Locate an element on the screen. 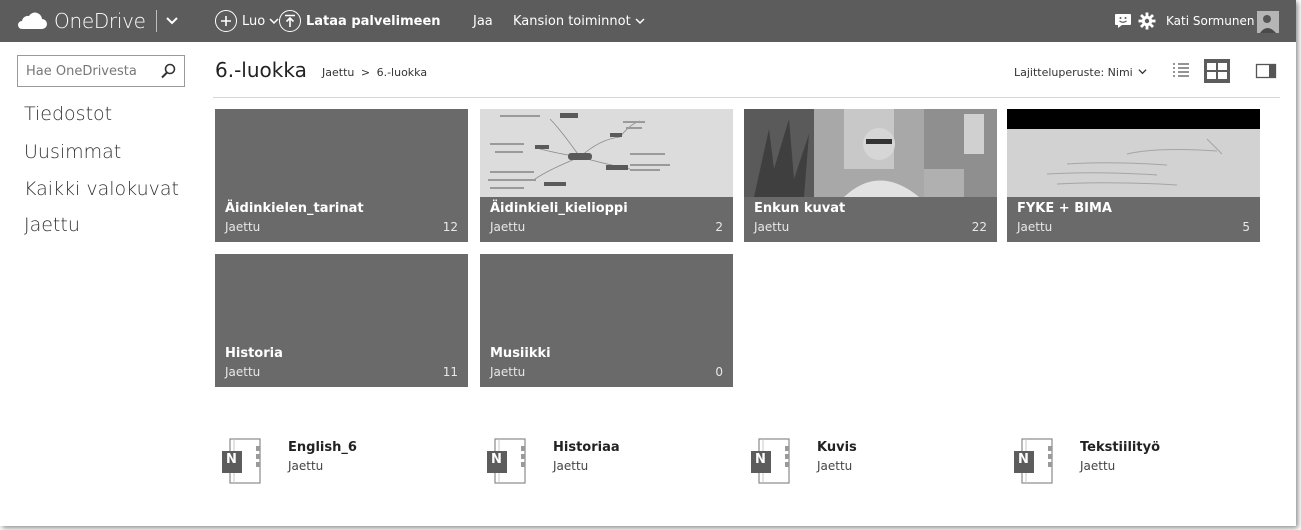 The height and width of the screenshot is (530, 1301). breadcrumb-current: 6.-luokka is located at coordinates (402, 72).